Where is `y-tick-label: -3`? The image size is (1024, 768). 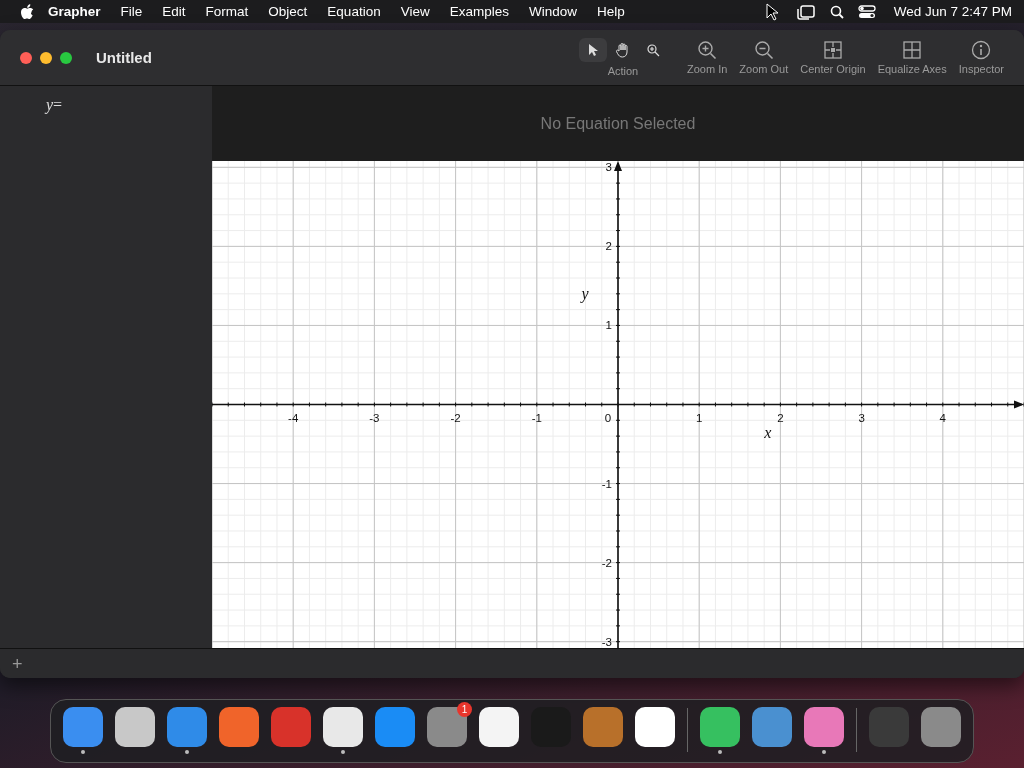
y-tick-label: -3 is located at coordinates (606, 641).